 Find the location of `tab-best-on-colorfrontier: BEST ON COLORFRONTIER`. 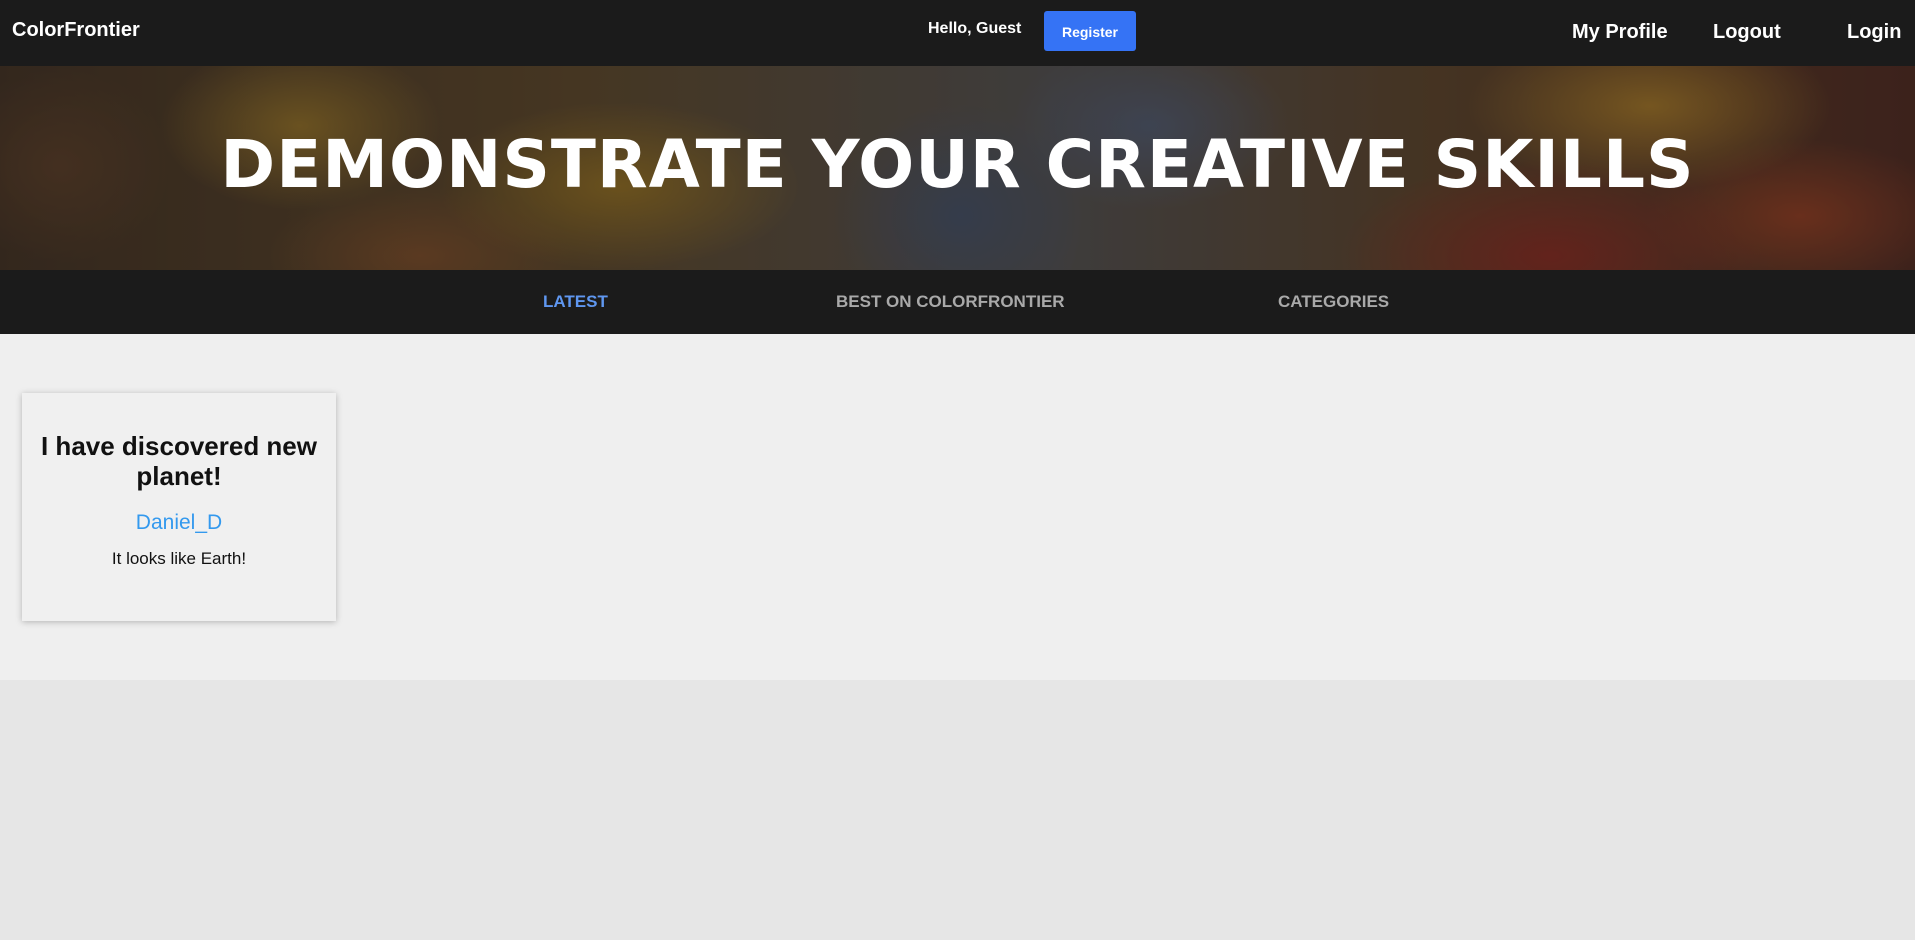

tab-best-on-colorfrontier: BEST ON COLORFRONTIER is located at coordinates (950, 302).